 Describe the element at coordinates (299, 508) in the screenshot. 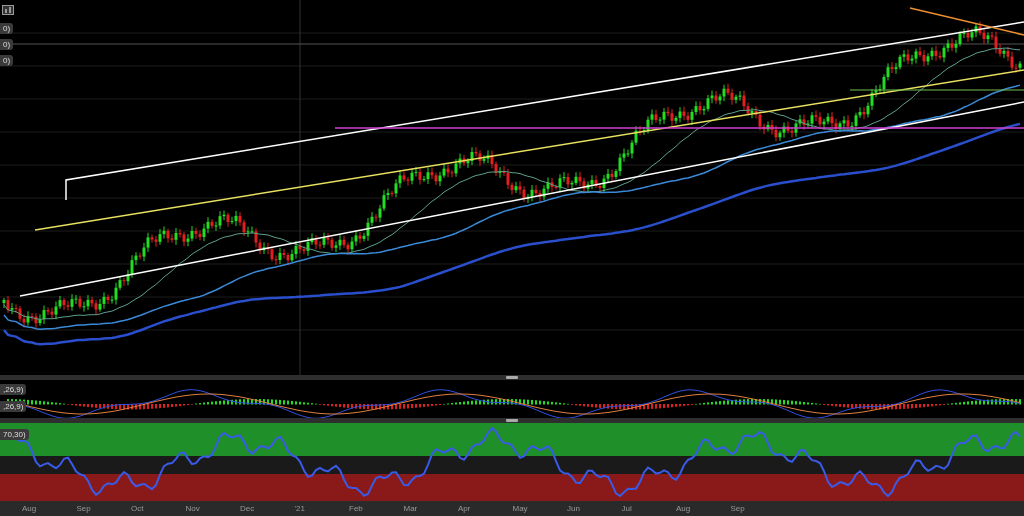

I see `axis-label: '21` at that location.